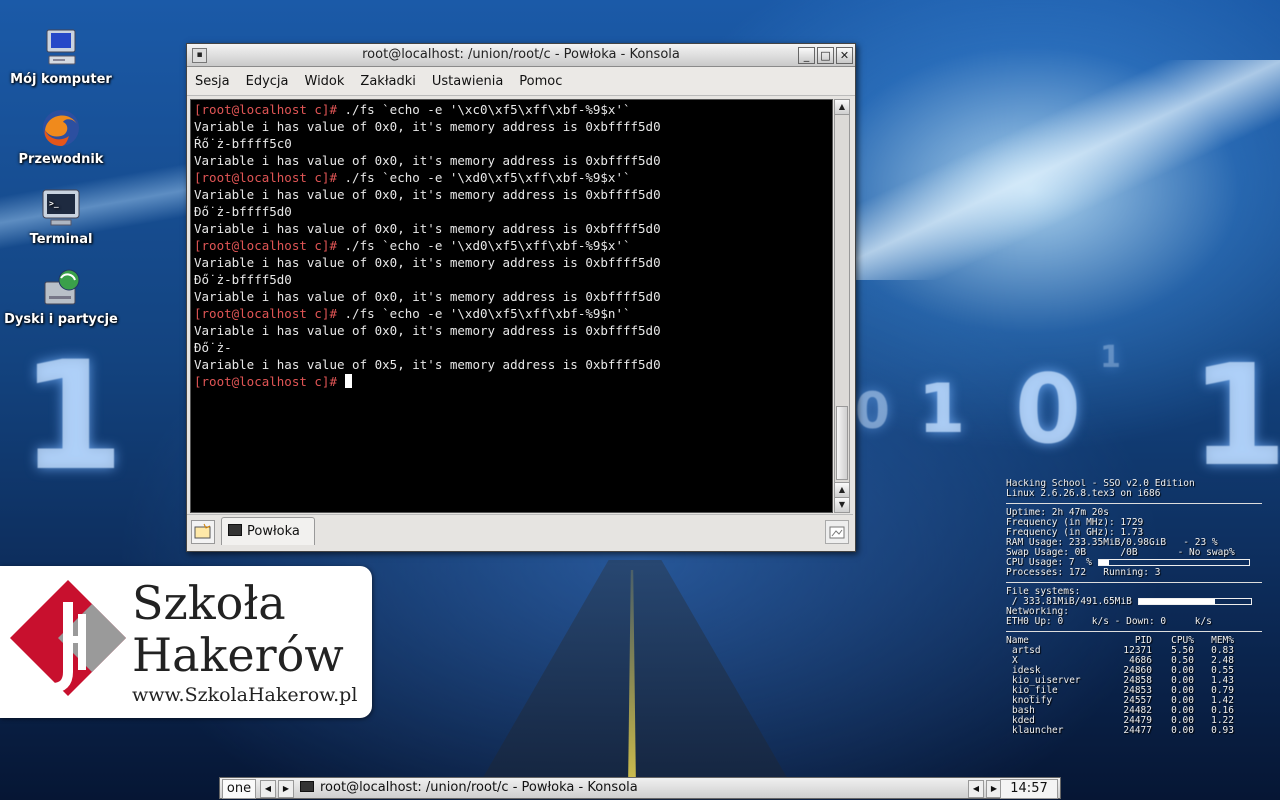 Image resolution: width=1280 pixels, height=800 pixels. What do you see at coordinates (1083, 494) in the screenshot?
I see `conky-kernel: Linux 2.6.26.8.tex3 on i686` at bounding box center [1083, 494].